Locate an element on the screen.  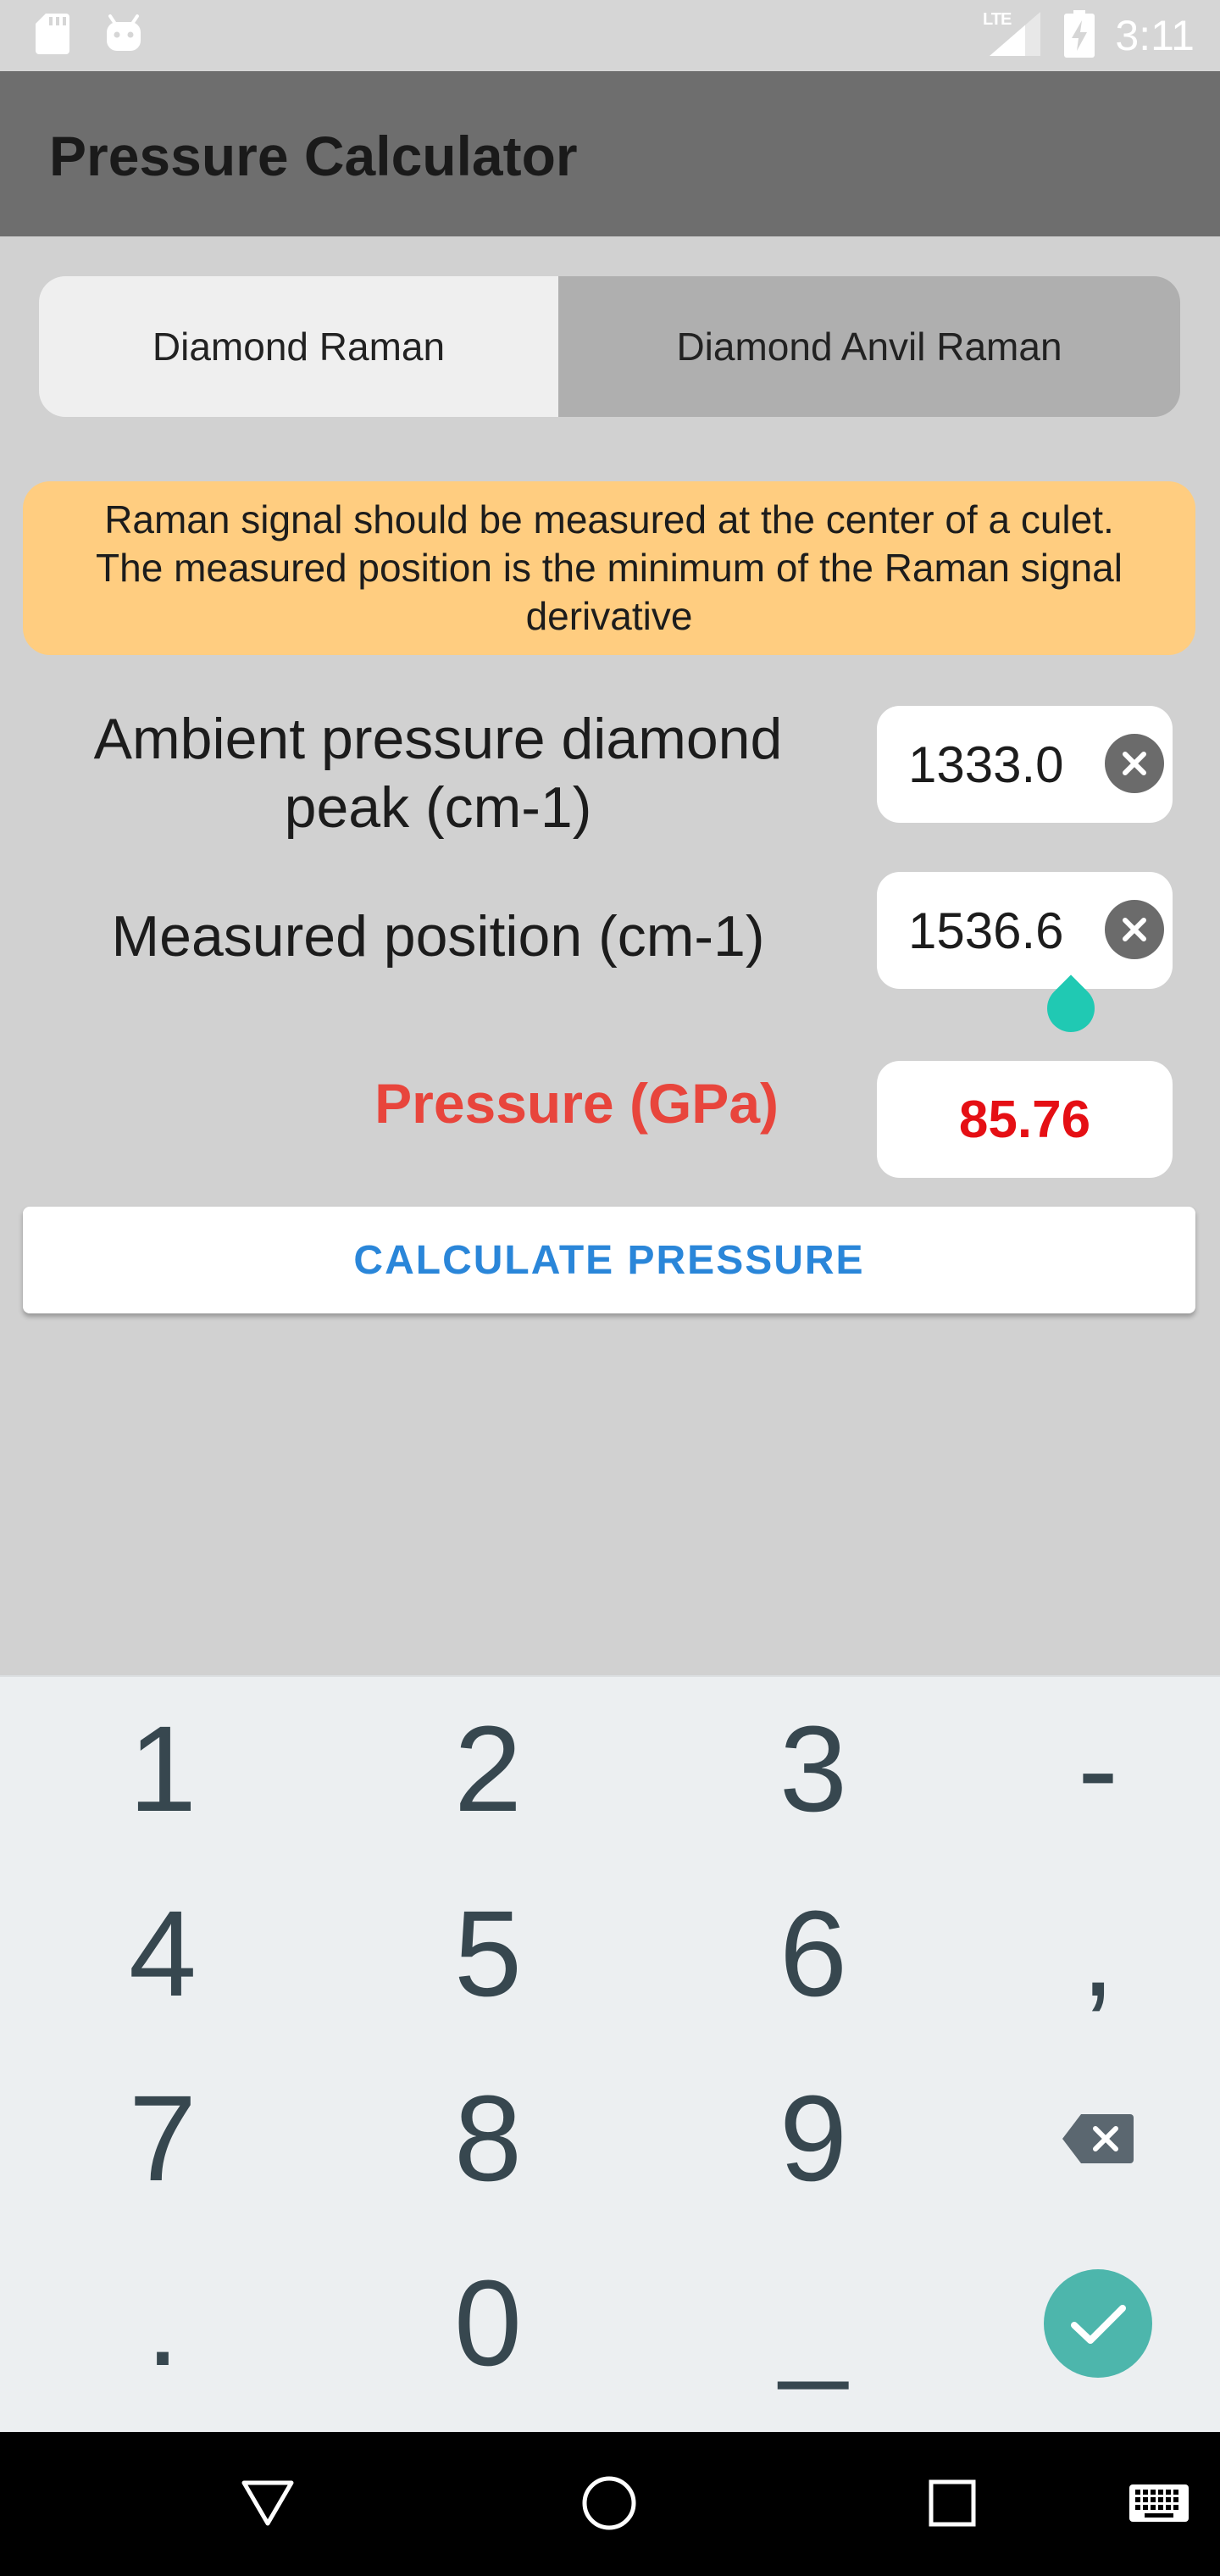
key-1: 1 is located at coordinates (162, 1769).